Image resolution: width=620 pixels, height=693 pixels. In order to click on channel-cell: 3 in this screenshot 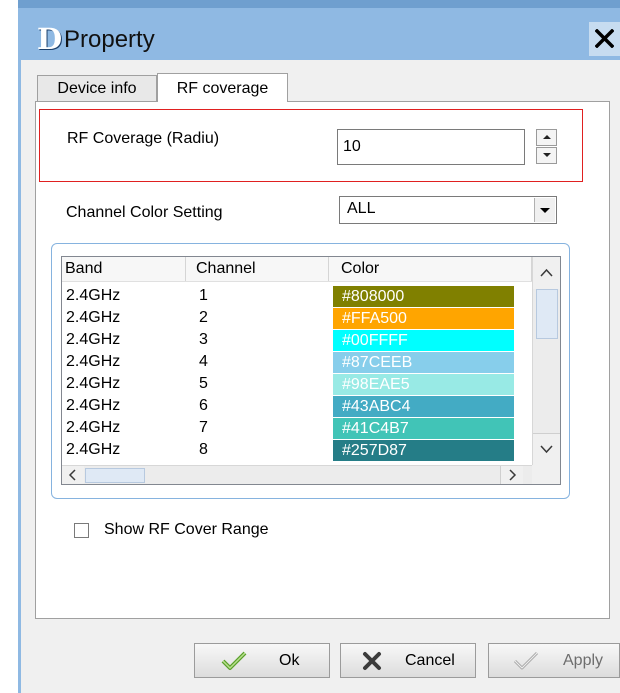, I will do `click(203, 339)`.